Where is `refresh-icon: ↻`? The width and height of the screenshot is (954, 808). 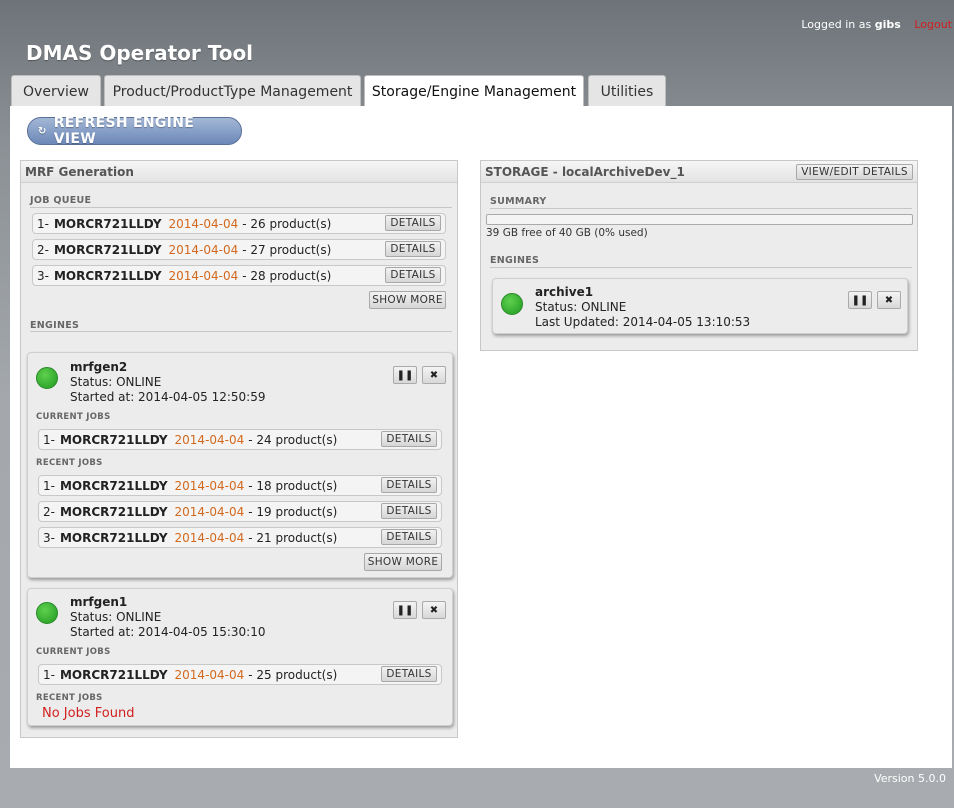 refresh-icon: ↻ is located at coordinates (42, 131).